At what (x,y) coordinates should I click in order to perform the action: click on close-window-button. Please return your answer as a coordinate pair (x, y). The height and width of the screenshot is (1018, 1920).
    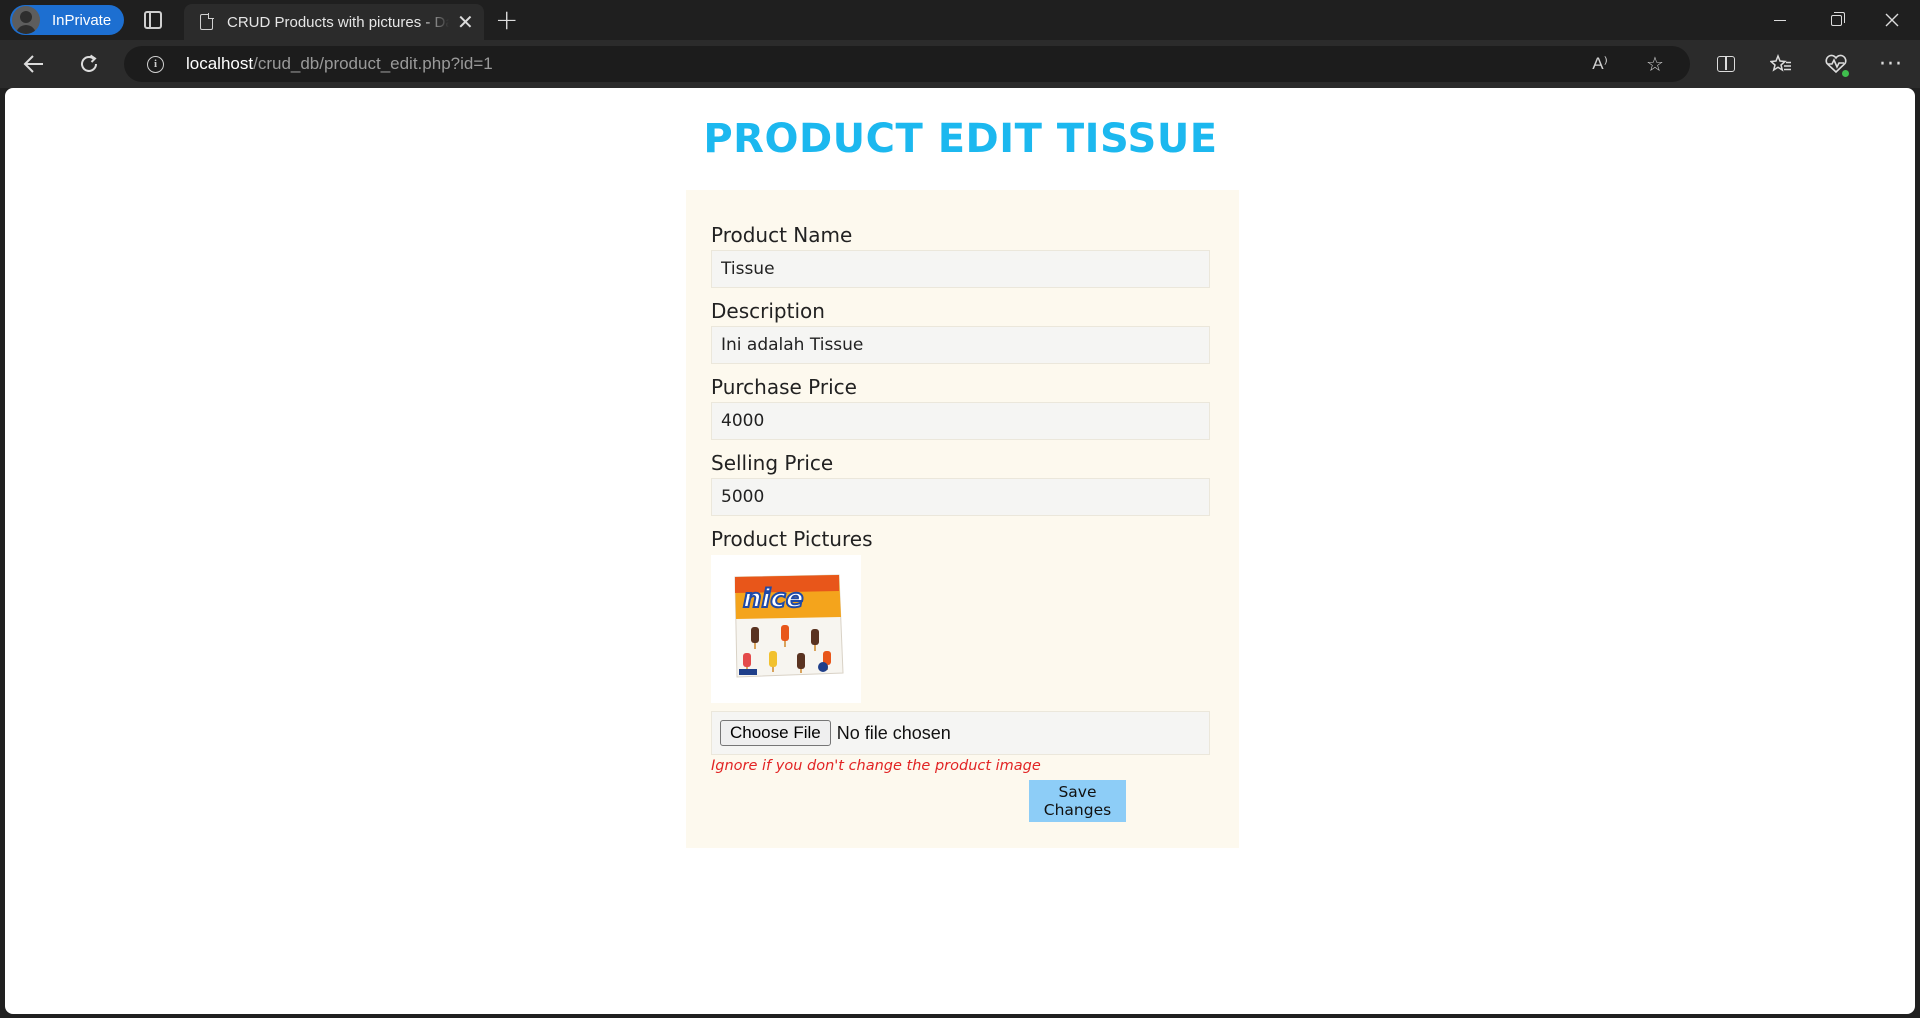
    Looking at the image, I should click on (1892, 20).